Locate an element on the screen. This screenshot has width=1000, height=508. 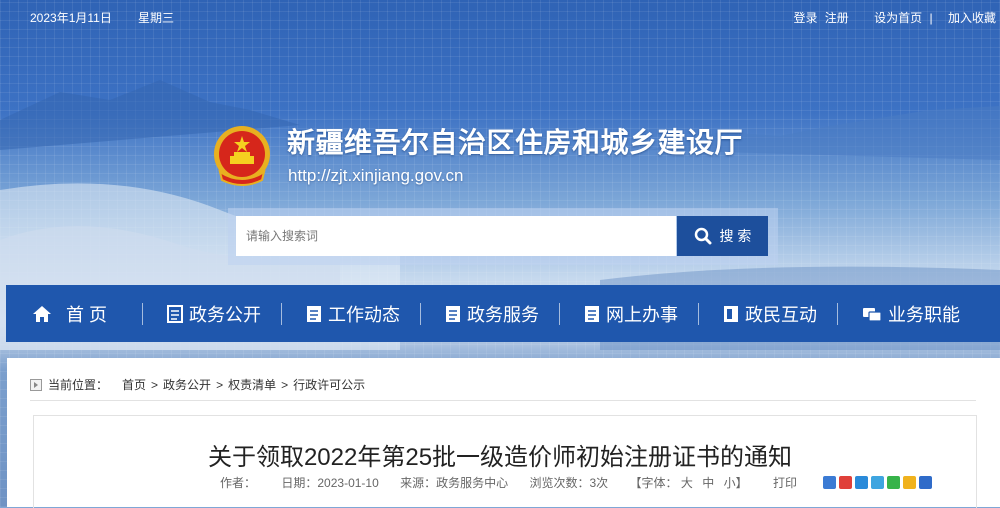
nav-item-label: 工作动态 is located at coordinates (364, 314).